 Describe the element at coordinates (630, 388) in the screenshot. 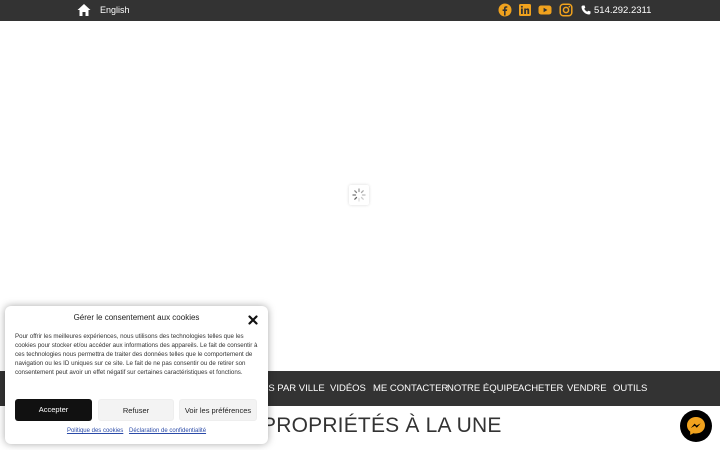

I see `nav-item-outils: OUTILS` at that location.